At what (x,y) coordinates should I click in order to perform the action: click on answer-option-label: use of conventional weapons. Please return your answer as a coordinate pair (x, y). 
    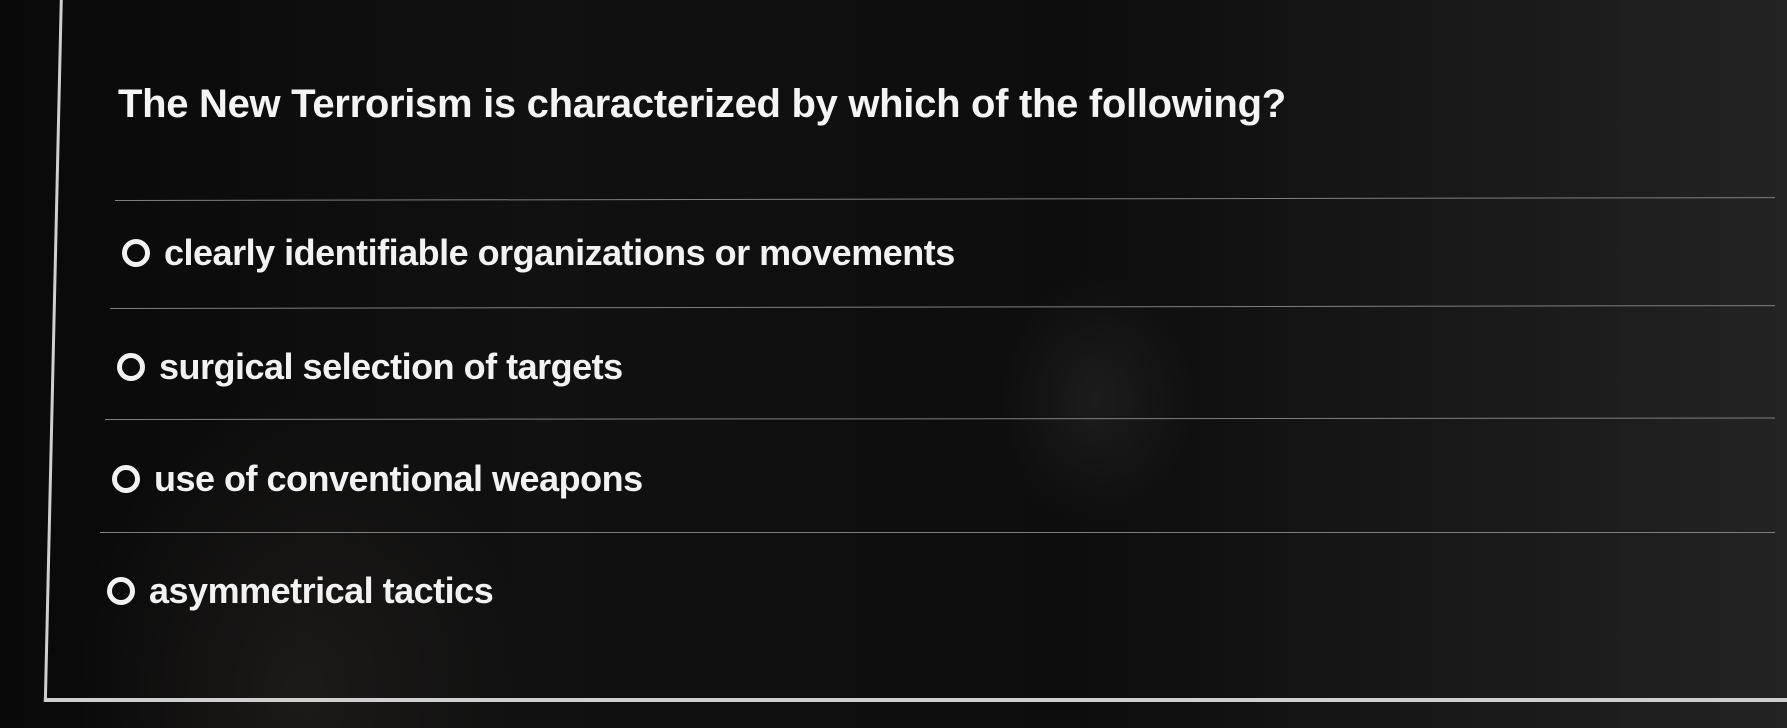
    Looking at the image, I should click on (398, 478).